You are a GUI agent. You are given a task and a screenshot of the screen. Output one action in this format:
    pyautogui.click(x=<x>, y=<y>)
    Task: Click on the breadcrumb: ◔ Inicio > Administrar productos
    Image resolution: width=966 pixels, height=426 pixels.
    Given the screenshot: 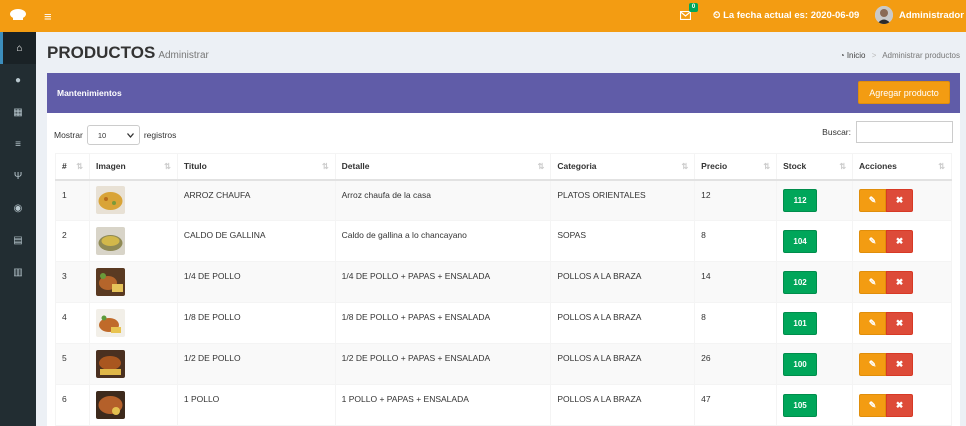 What is the action you would take?
    pyautogui.click(x=899, y=55)
    